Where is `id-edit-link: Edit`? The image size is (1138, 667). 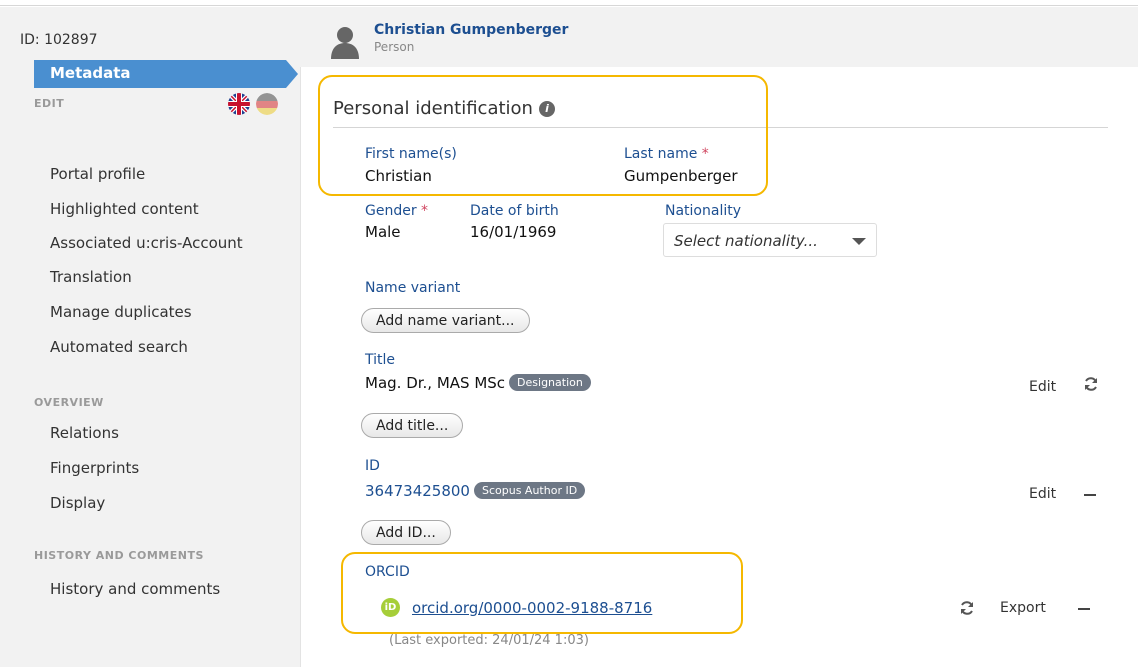 id-edit-link: Edit is located at coordinates (1042, 494).